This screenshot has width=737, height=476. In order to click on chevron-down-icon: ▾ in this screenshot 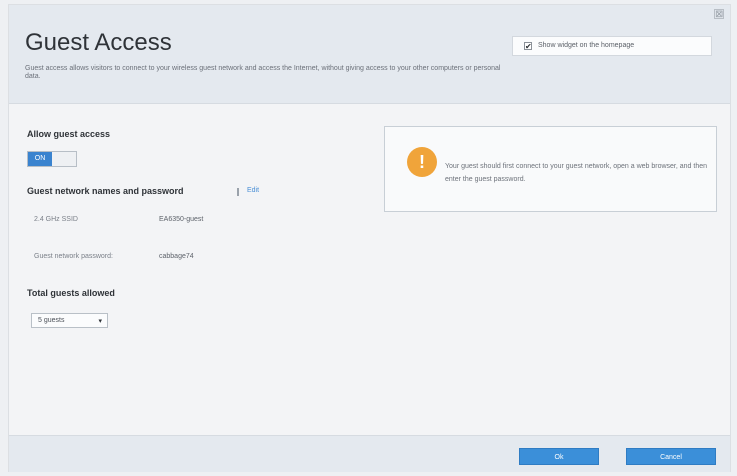, I will do `click(100, 321)`.